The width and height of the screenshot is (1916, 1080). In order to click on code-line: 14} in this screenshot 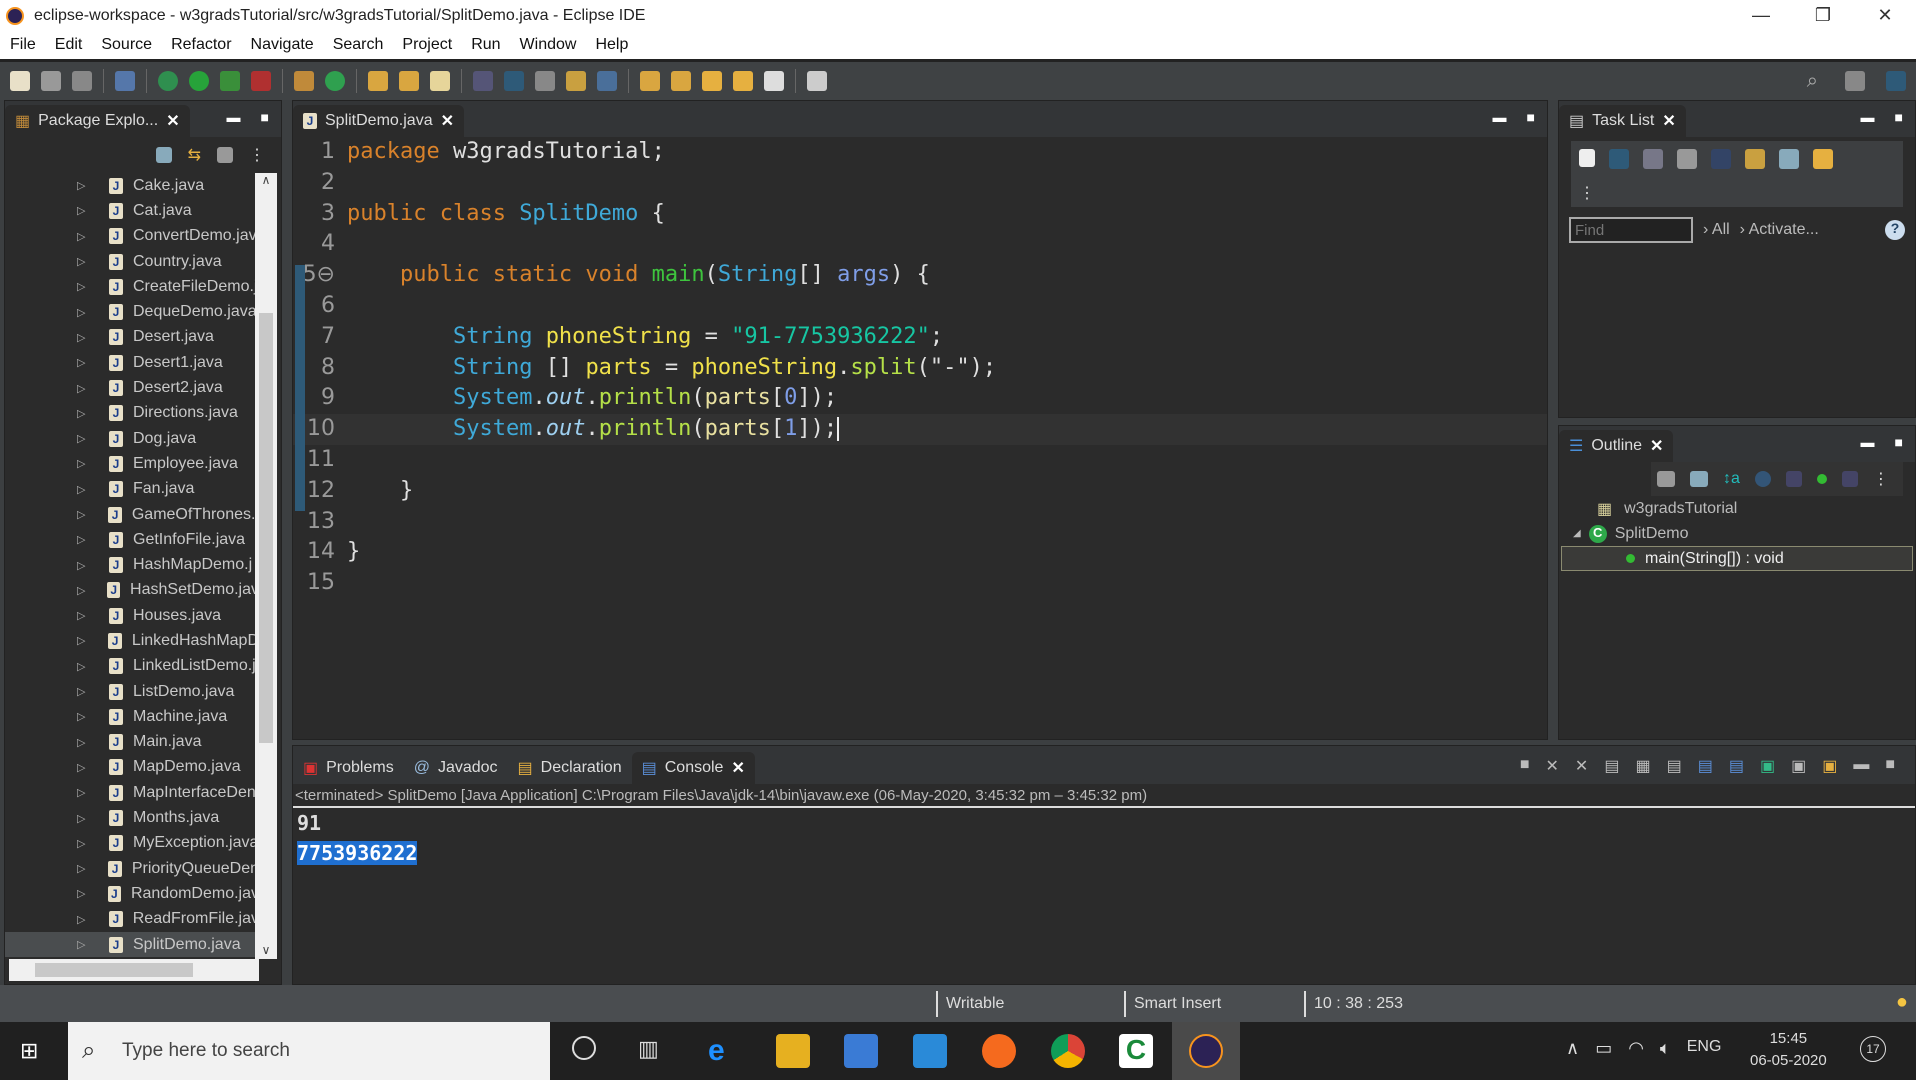, I will do `click(920, 552)`.